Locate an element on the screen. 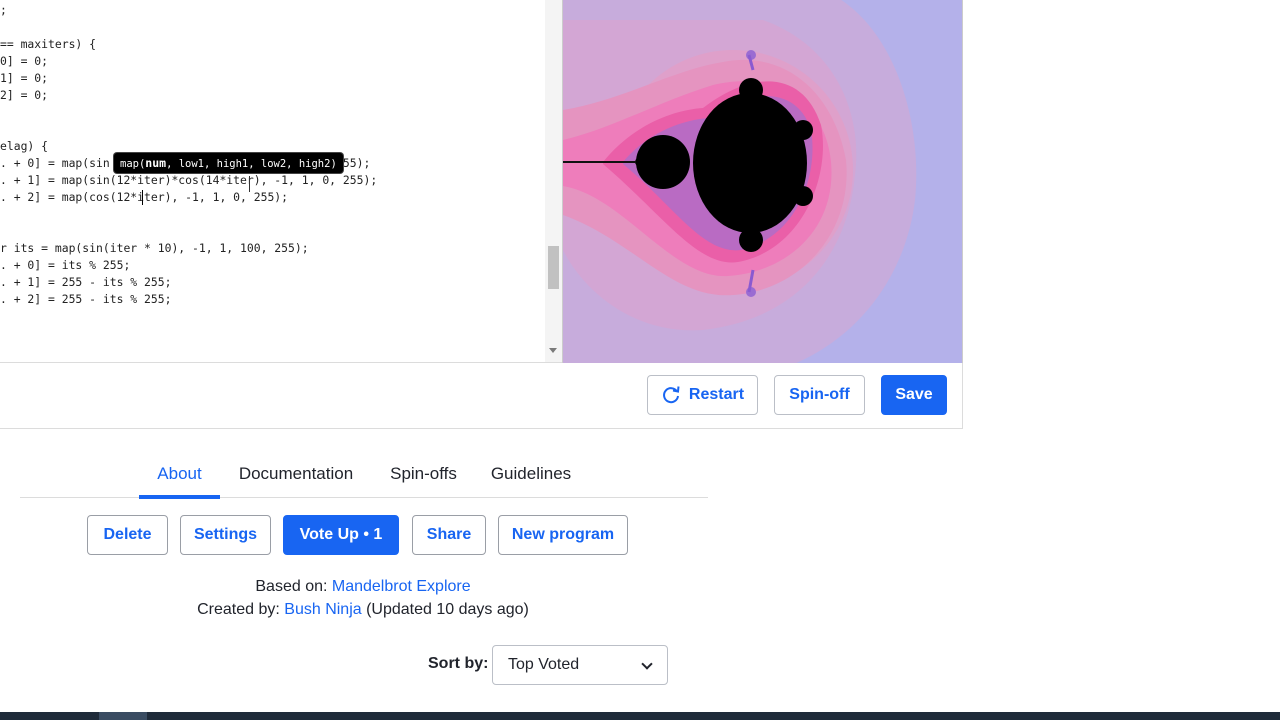  code-line: ; is located at coordinates (3, 10).